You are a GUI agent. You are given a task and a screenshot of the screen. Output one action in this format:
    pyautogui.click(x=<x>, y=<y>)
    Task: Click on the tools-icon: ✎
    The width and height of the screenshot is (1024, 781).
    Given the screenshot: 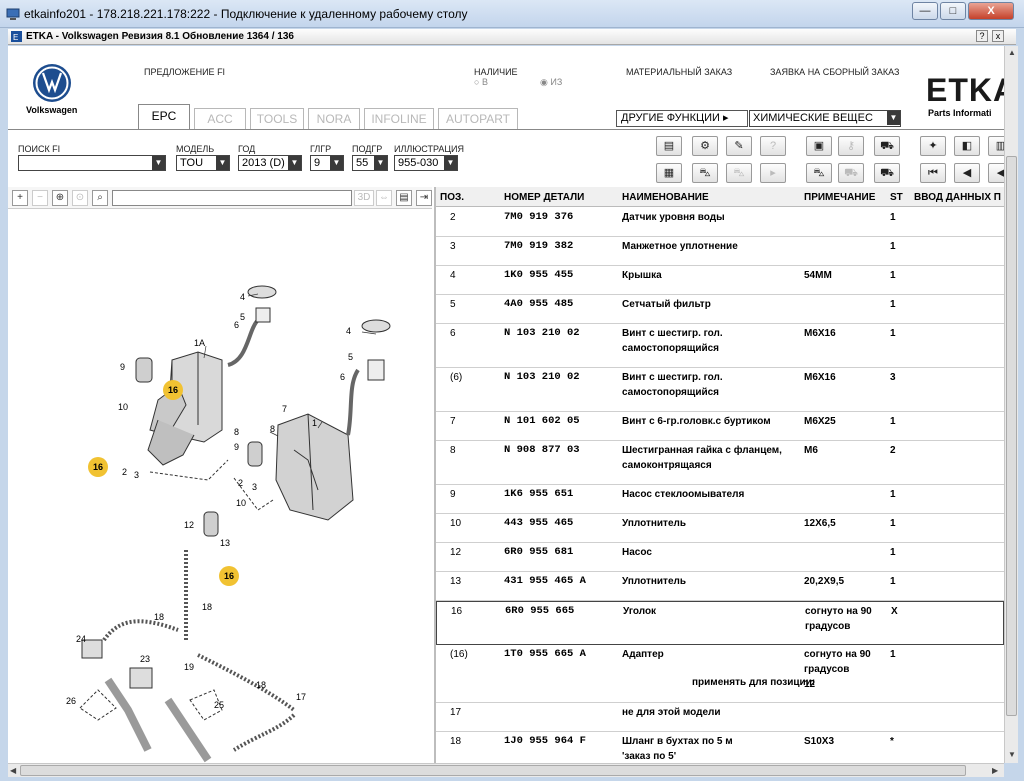 What is the action you would take?
    pyautogui.click(x=739, y=146)
    